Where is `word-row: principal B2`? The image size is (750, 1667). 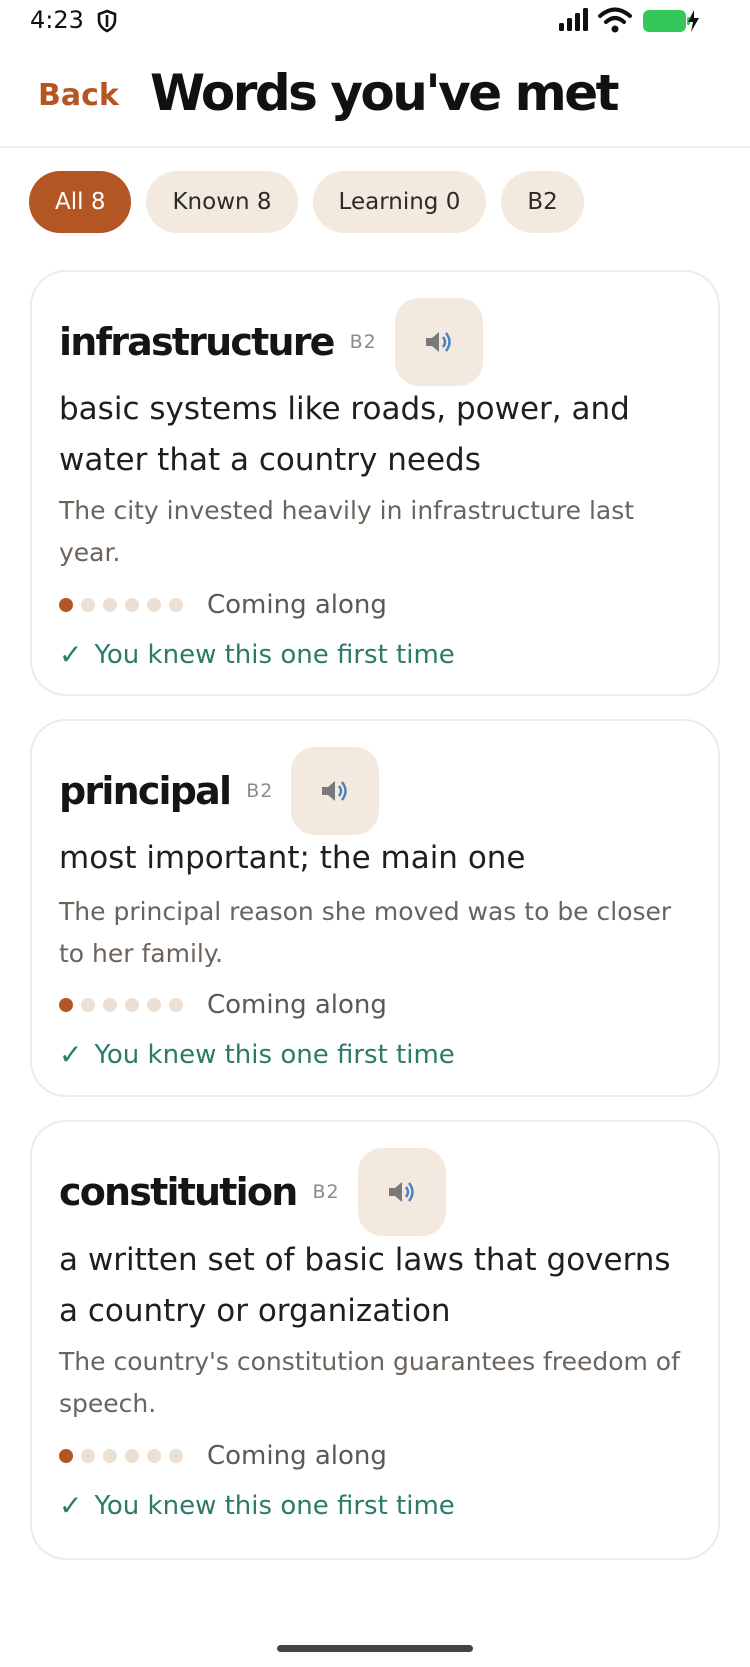 word-row: principal B2 is located at coordinates (219, 791).